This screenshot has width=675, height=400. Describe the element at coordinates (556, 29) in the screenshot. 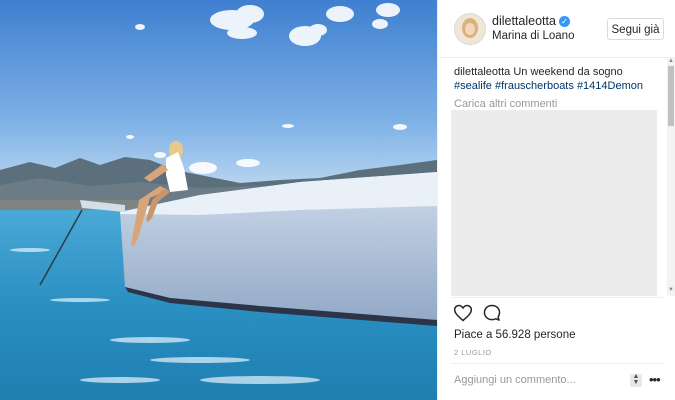

I see `post-header: dilettaleotta ✓ Marina di Loano Segui già` at that location.